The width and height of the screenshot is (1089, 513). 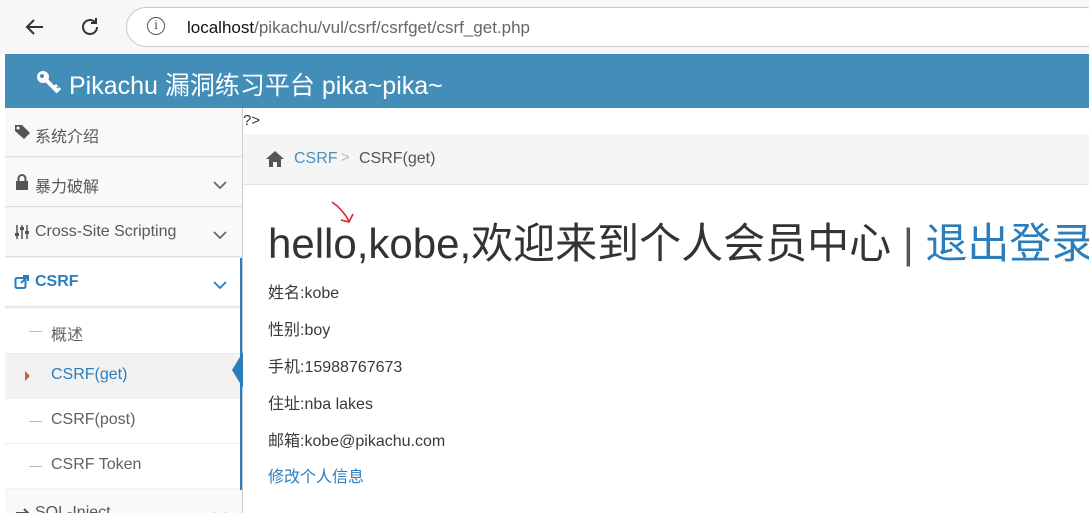 What do you see at coordinates (580, 243) in the screenshot?
I see `greeting-text: hello,kobe,欢迎来到个人会员中心` at bounding box center [580, 243].